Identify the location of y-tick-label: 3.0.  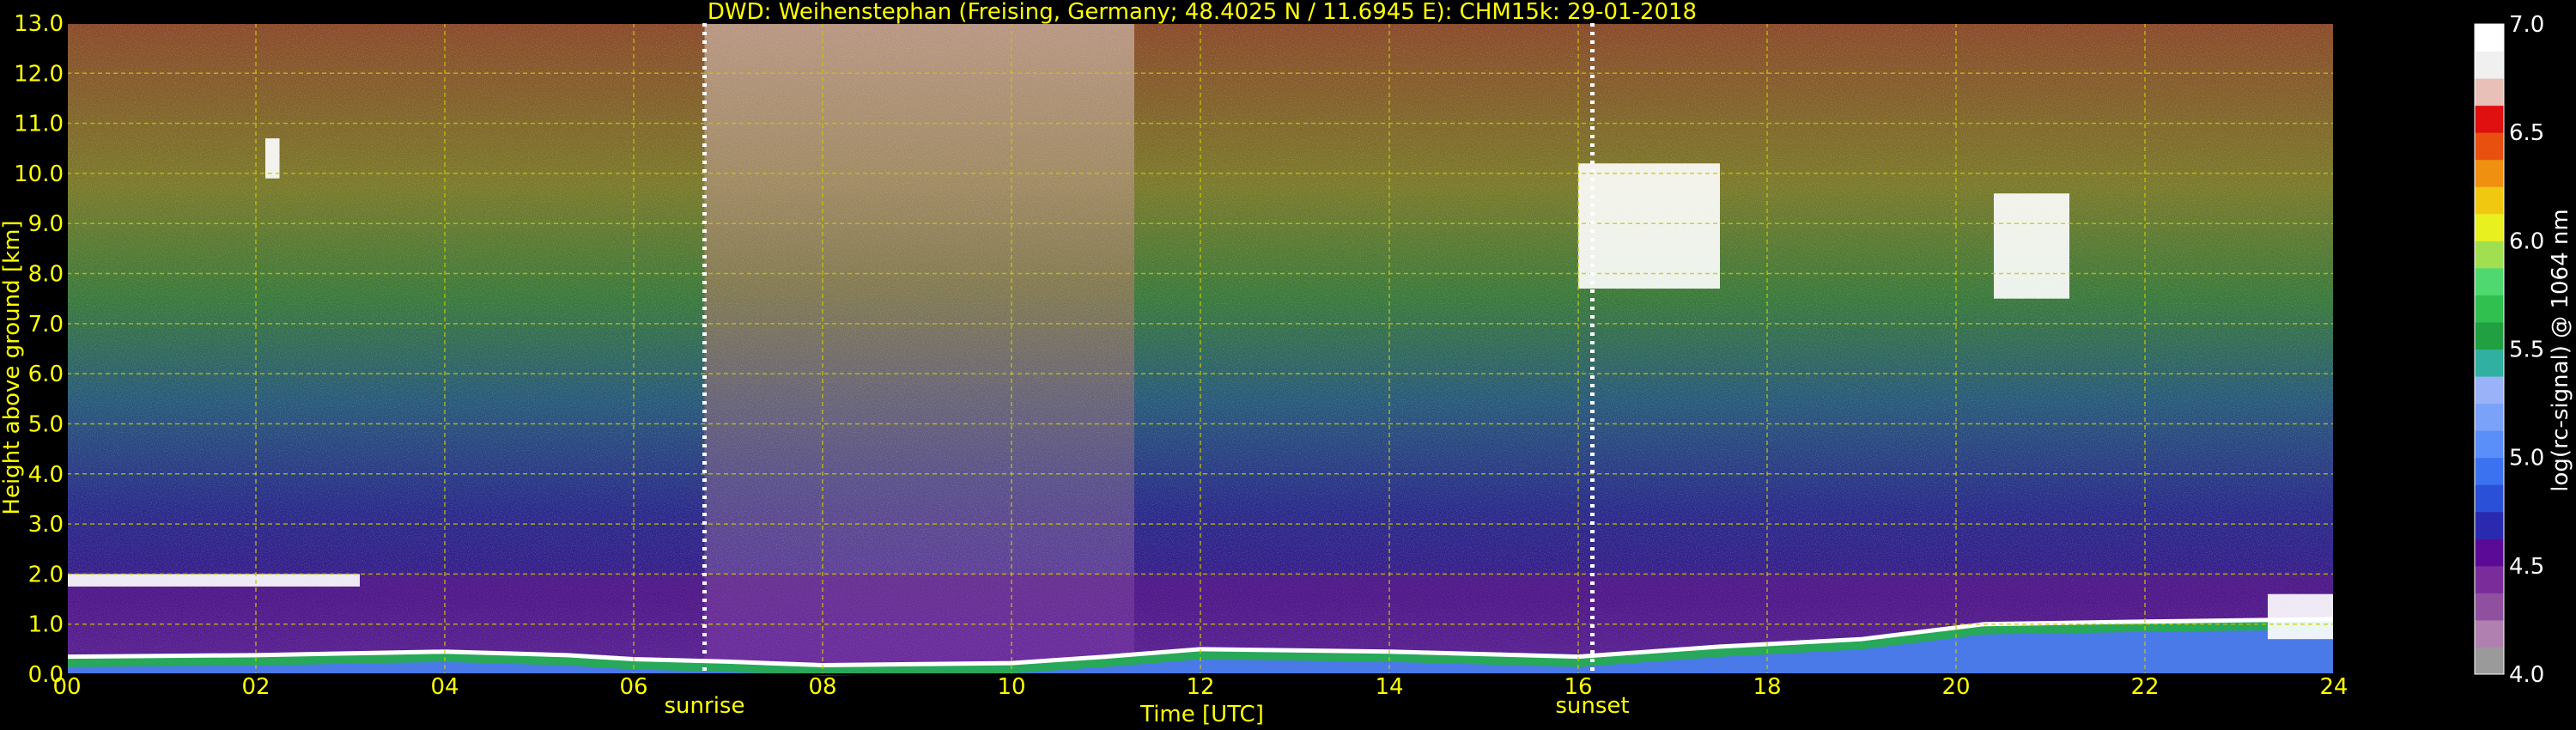
(46, 525).